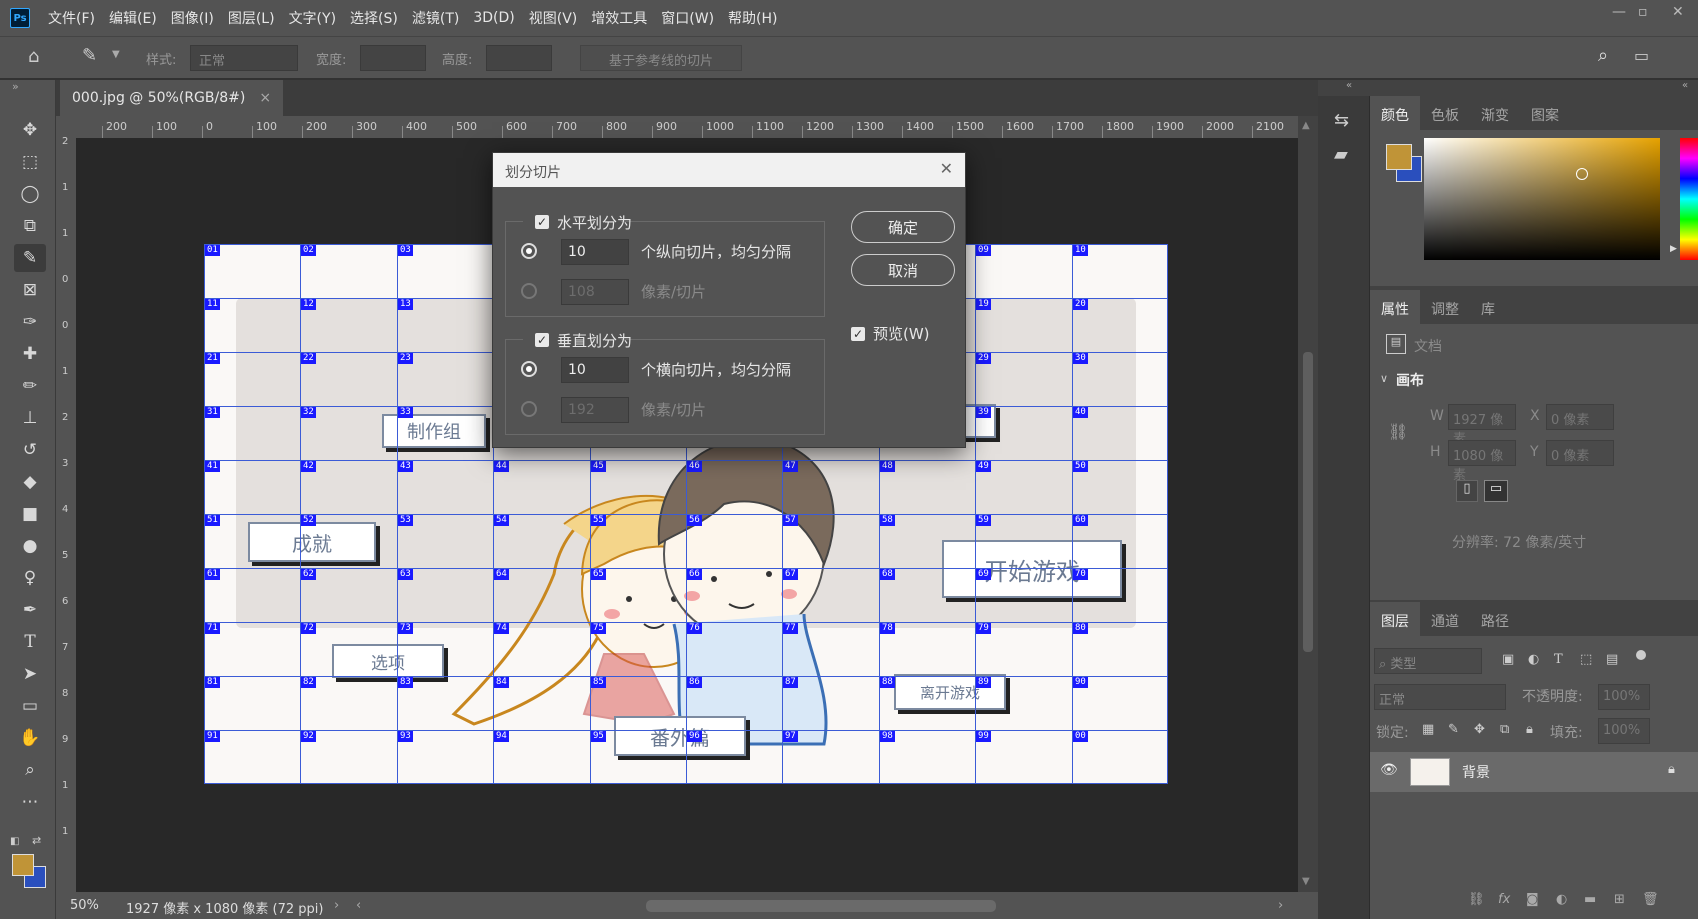  Describe the element at coordinates (1395, 113) in the screenshot. I see `panel-tab: 颜色` at that location.